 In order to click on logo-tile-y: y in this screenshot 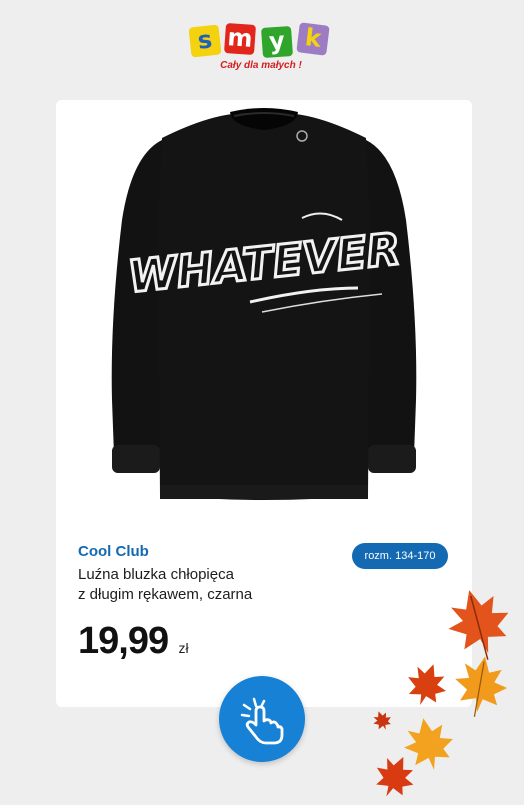, I will do `click(277, 42)`.